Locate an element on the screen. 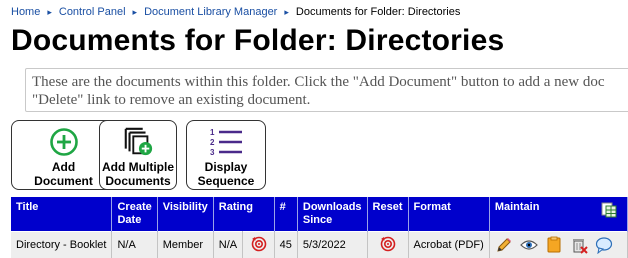 Image resolution: width=628 pixels, height=258 pixels. display-sequence-button: 1 2 3 Display Sequence is located at coordinates (226, 155).